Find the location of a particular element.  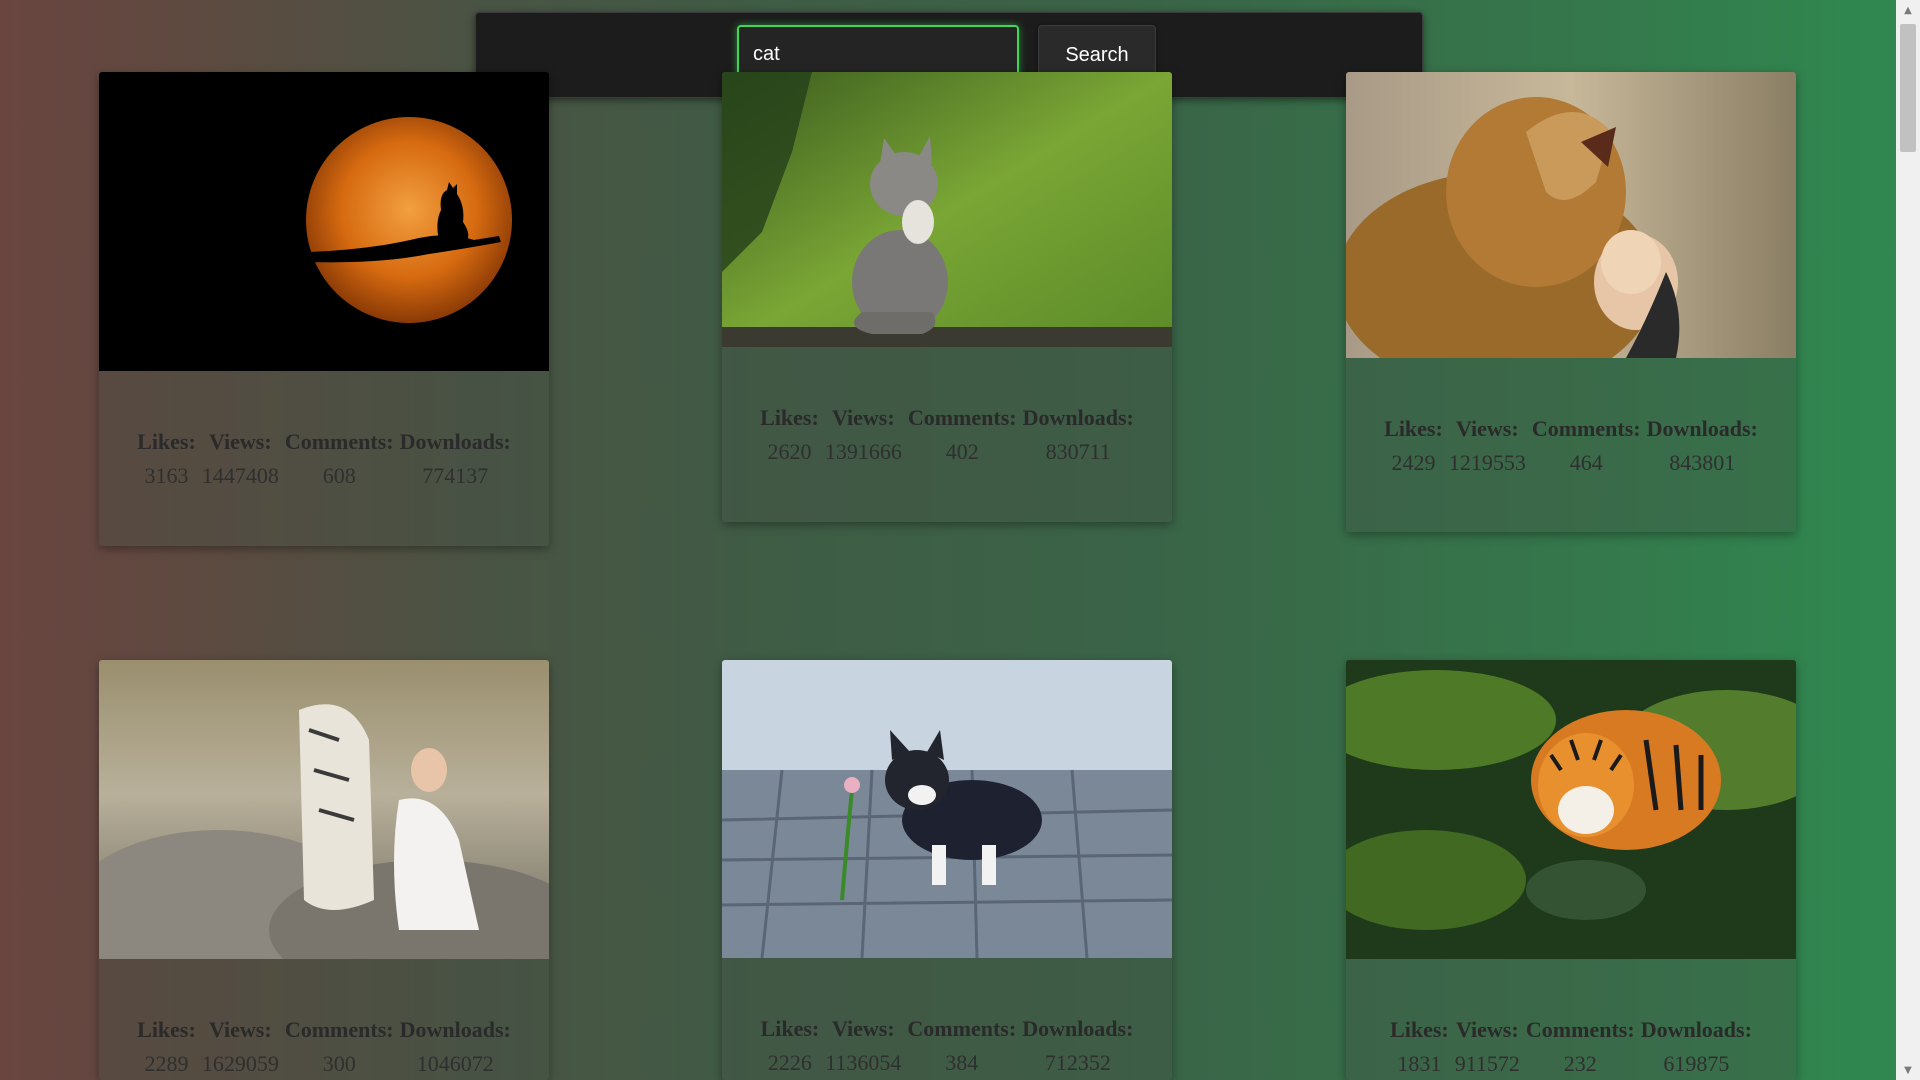

views-value: 1219553 is located at coordinates (1487, 462).